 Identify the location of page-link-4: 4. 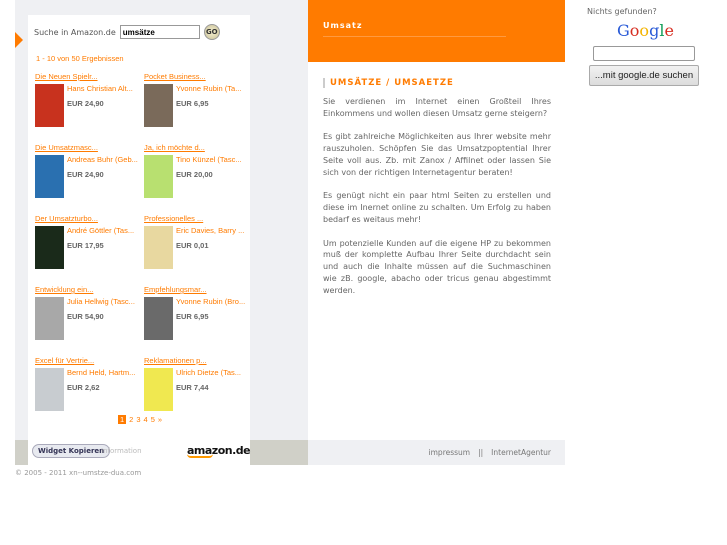
(146, 419).